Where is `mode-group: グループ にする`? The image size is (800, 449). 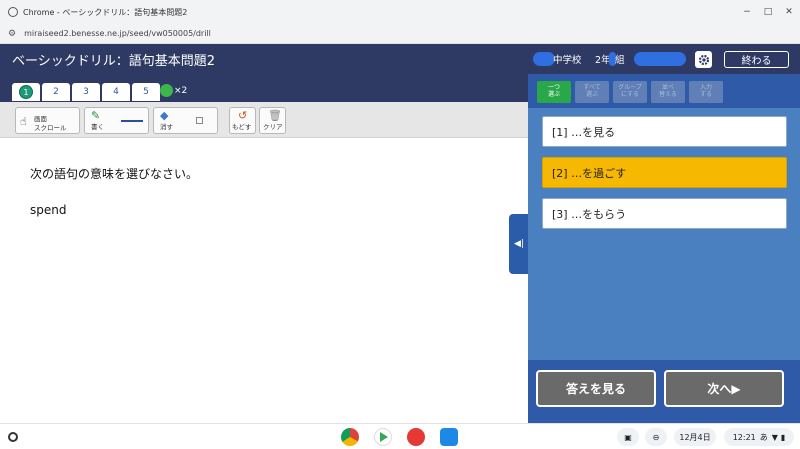
mode-group: グループ にする is located at coordinates (630, 92).